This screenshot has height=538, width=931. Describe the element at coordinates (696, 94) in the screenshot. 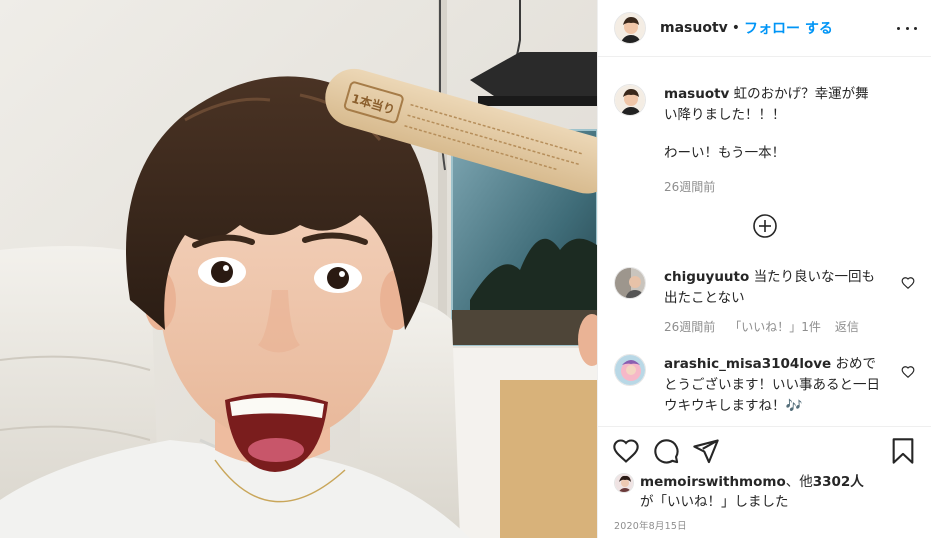

I see `caption-username: masuotv` at that location.